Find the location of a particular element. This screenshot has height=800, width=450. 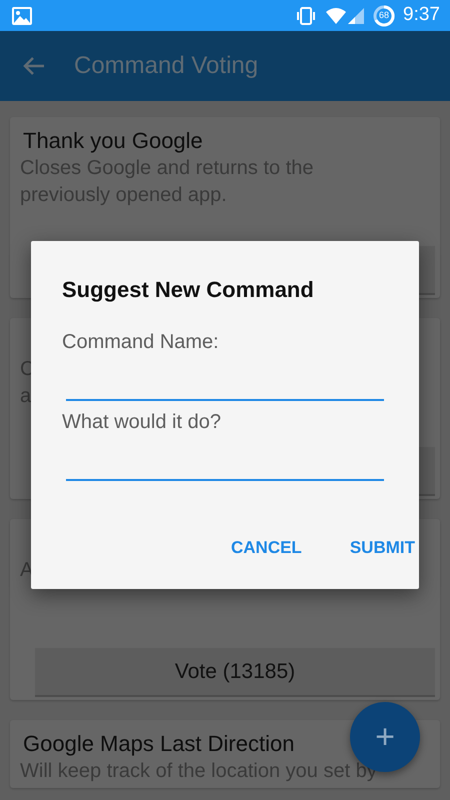

dialog-title: Suggest New Command is located at coordinates (188, 290).